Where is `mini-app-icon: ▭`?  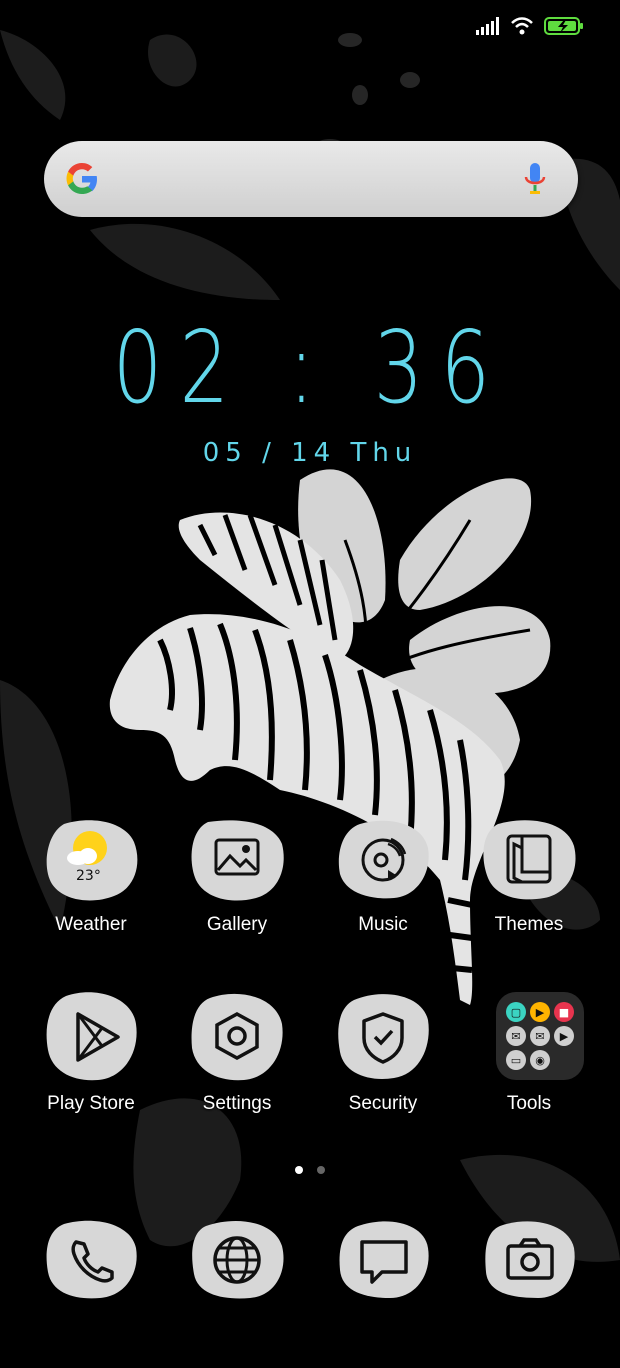 mini-app-icon: ▭ is located at coordinates (516, 1060).